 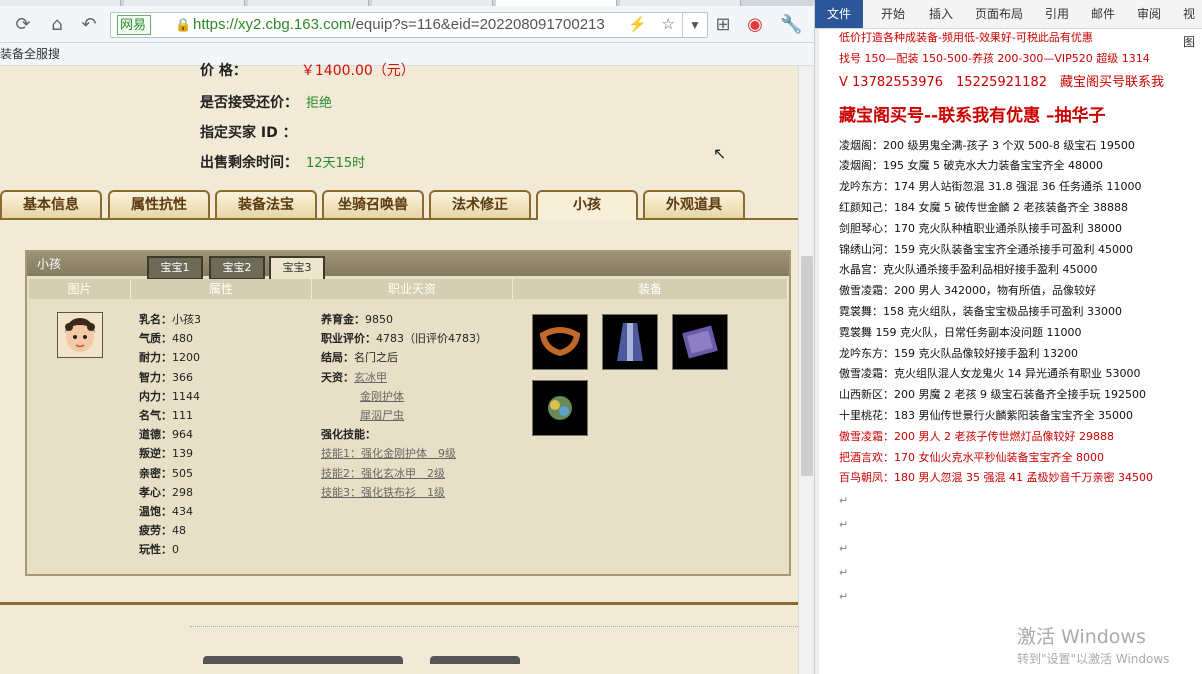 What do you see at coordinates (694, 25) in the screenshot?
I see `chevron-down-icon: ▼` at bounding box center [694, 25].